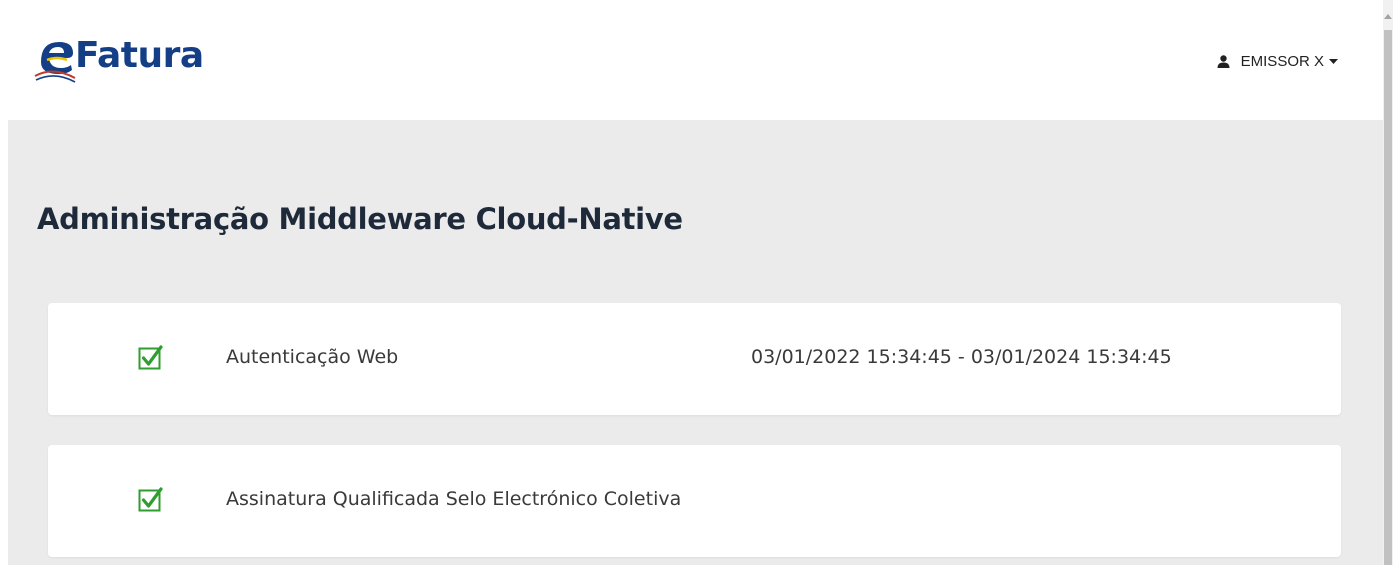 The image size is (1393, 565). Describe the element at coordinates (1388, 297) in the screenshot. I see `scrollbar-thumb` at that location.